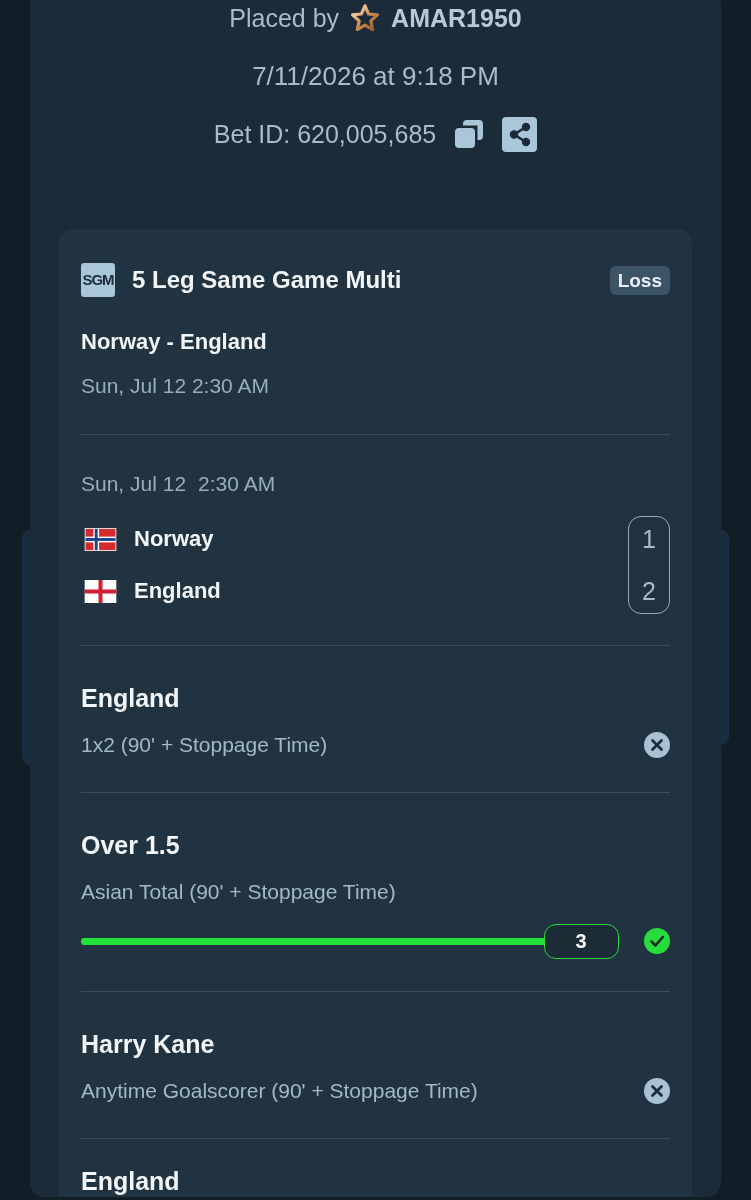 The image size is (751, 1200). I want to click on selection-name: Harry Kane, so click(148, 1044).